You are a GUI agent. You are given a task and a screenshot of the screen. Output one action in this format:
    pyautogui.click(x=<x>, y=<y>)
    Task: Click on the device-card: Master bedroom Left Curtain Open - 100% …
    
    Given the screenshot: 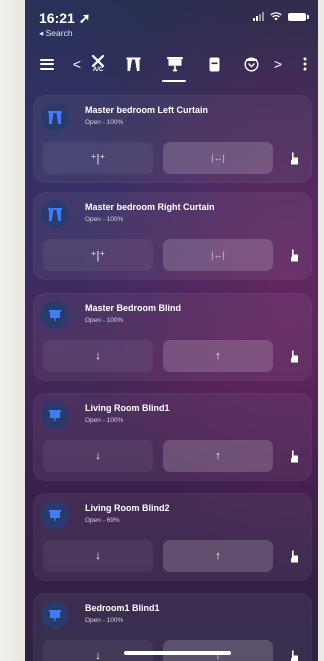 What is the action you would take?
    pyautogui.click(x=172, y=139)
    